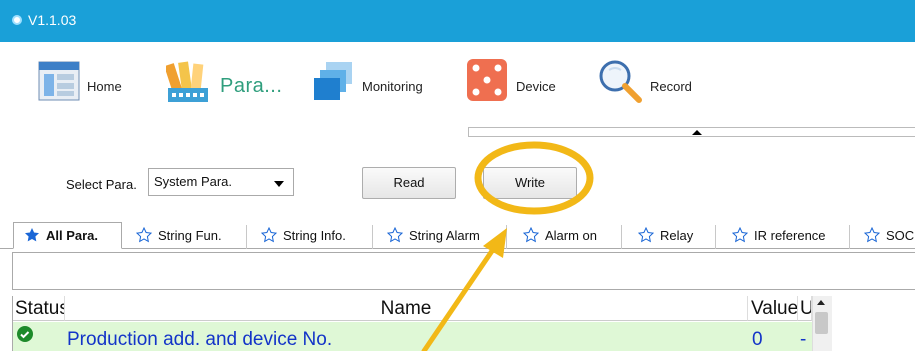 This screenshot has width=915, height=351. I want to click on highlight-arrowhead-icon, so click(495, 243).